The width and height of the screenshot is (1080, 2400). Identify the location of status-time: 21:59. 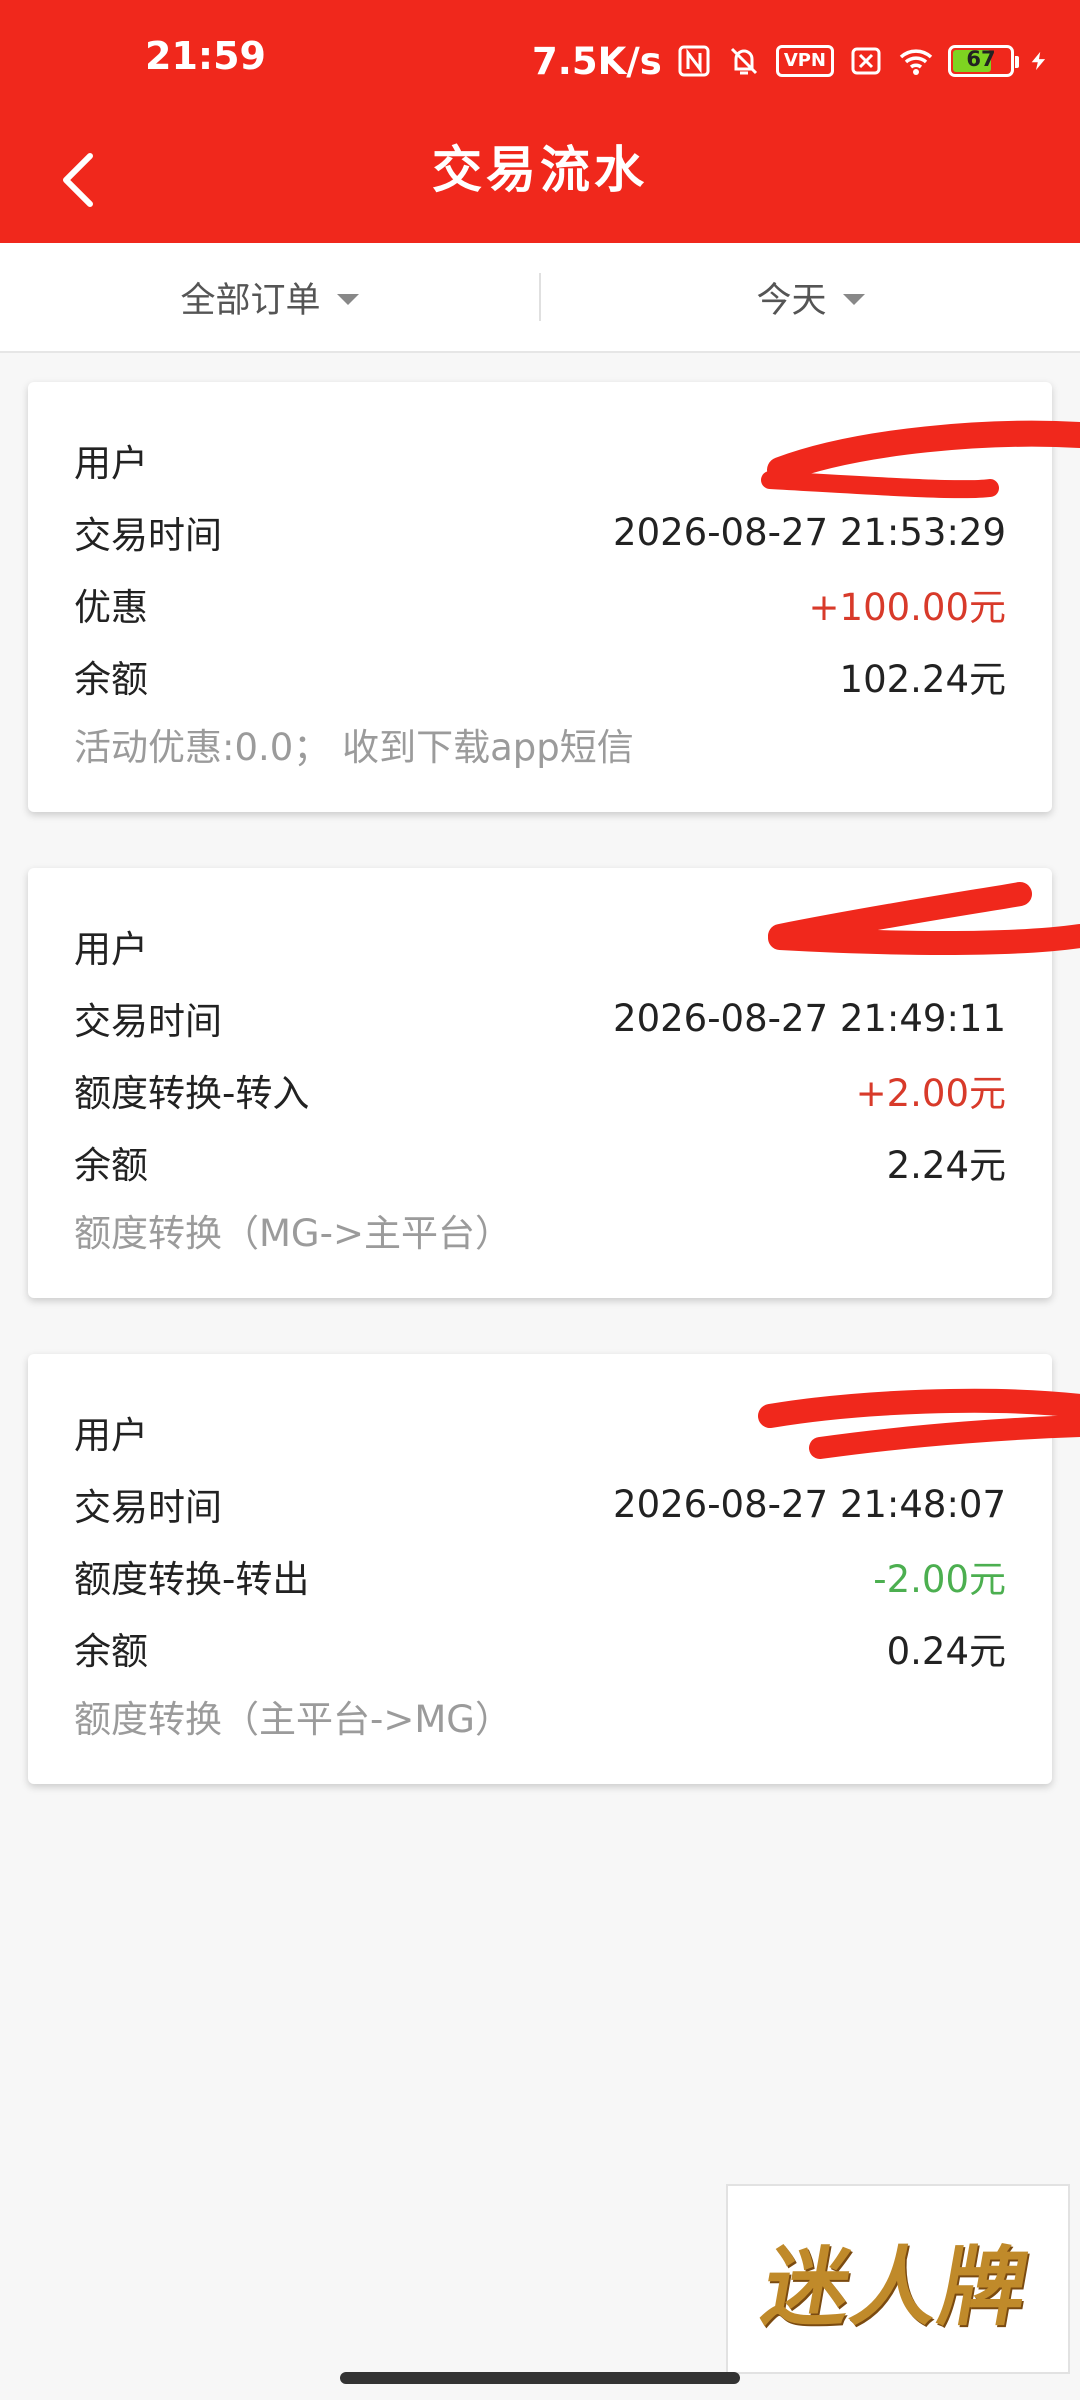
(205, 56).